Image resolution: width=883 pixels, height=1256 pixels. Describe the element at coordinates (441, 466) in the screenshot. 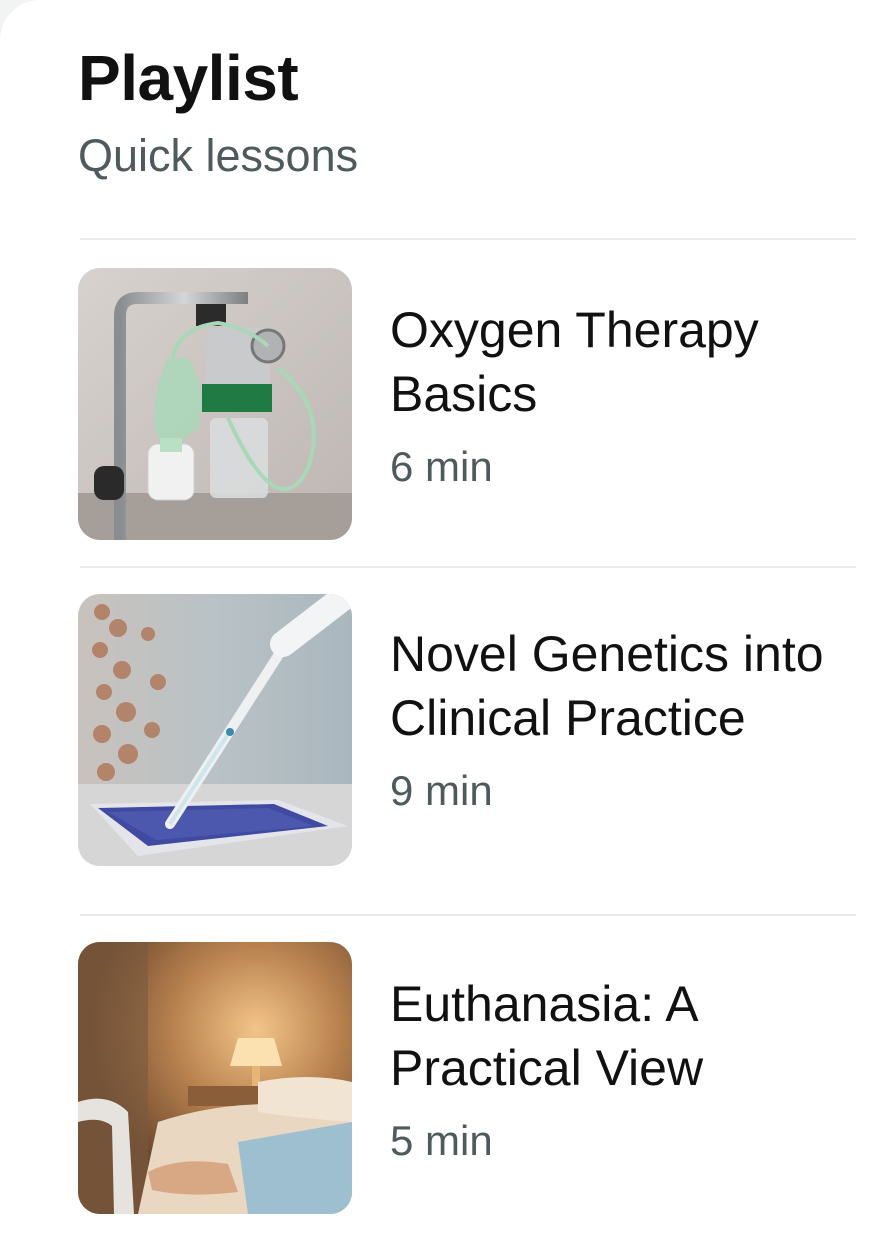

I see `lesson-duration: 6 min` at that location.